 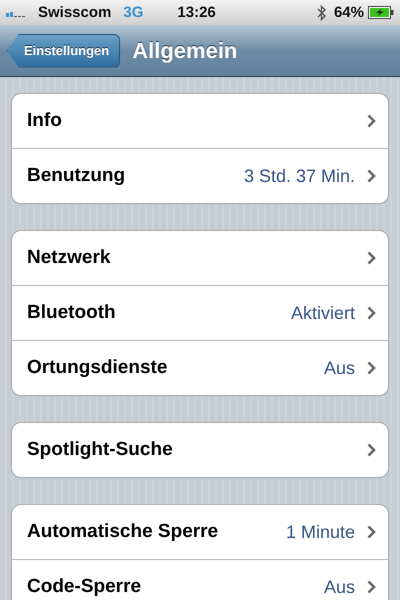 What do you see at coordinates (97, 368) in the screenshot?
I see `row-label: Ortungsdienste` at bounding box center [97, 368].